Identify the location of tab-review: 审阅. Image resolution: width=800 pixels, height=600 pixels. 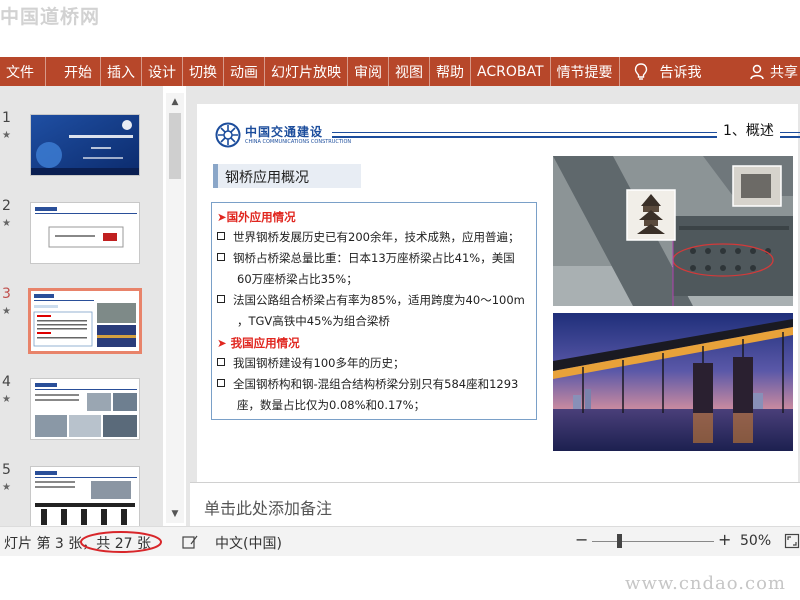
(368, 71).